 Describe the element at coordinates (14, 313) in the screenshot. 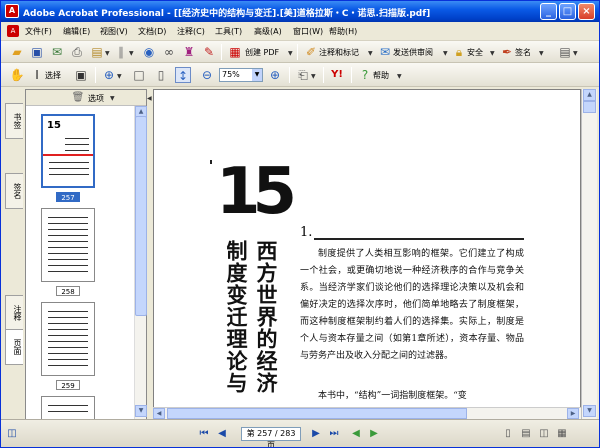

I see `tab-comments: 注释` at that location.